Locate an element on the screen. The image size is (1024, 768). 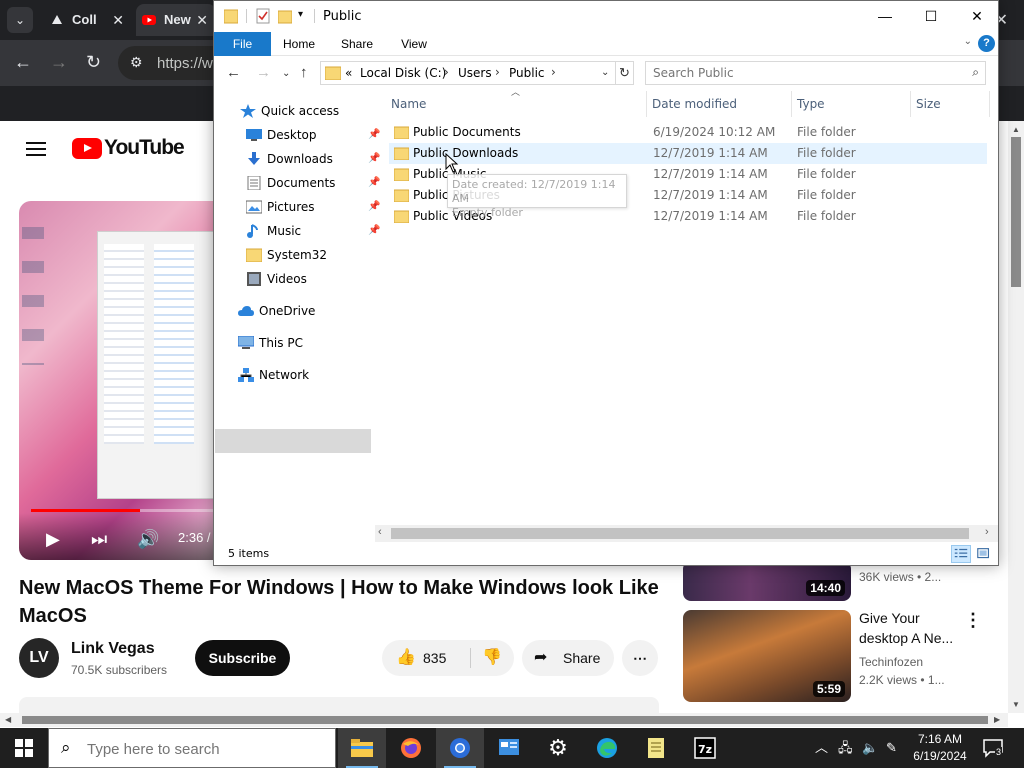
chrome-taskbar-button is located at coordinates (460, 748).